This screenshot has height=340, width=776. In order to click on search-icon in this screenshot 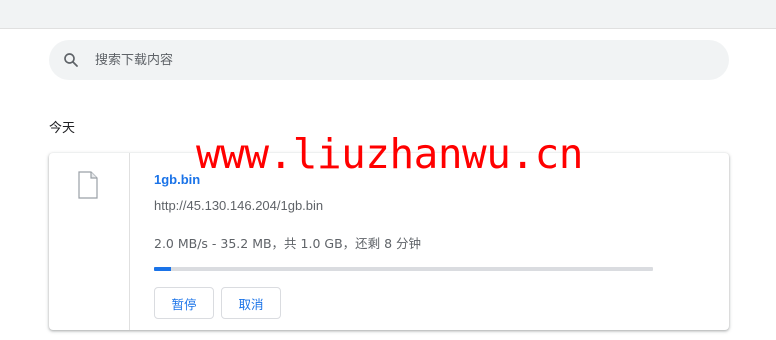, I will do `click(71, 60)`.